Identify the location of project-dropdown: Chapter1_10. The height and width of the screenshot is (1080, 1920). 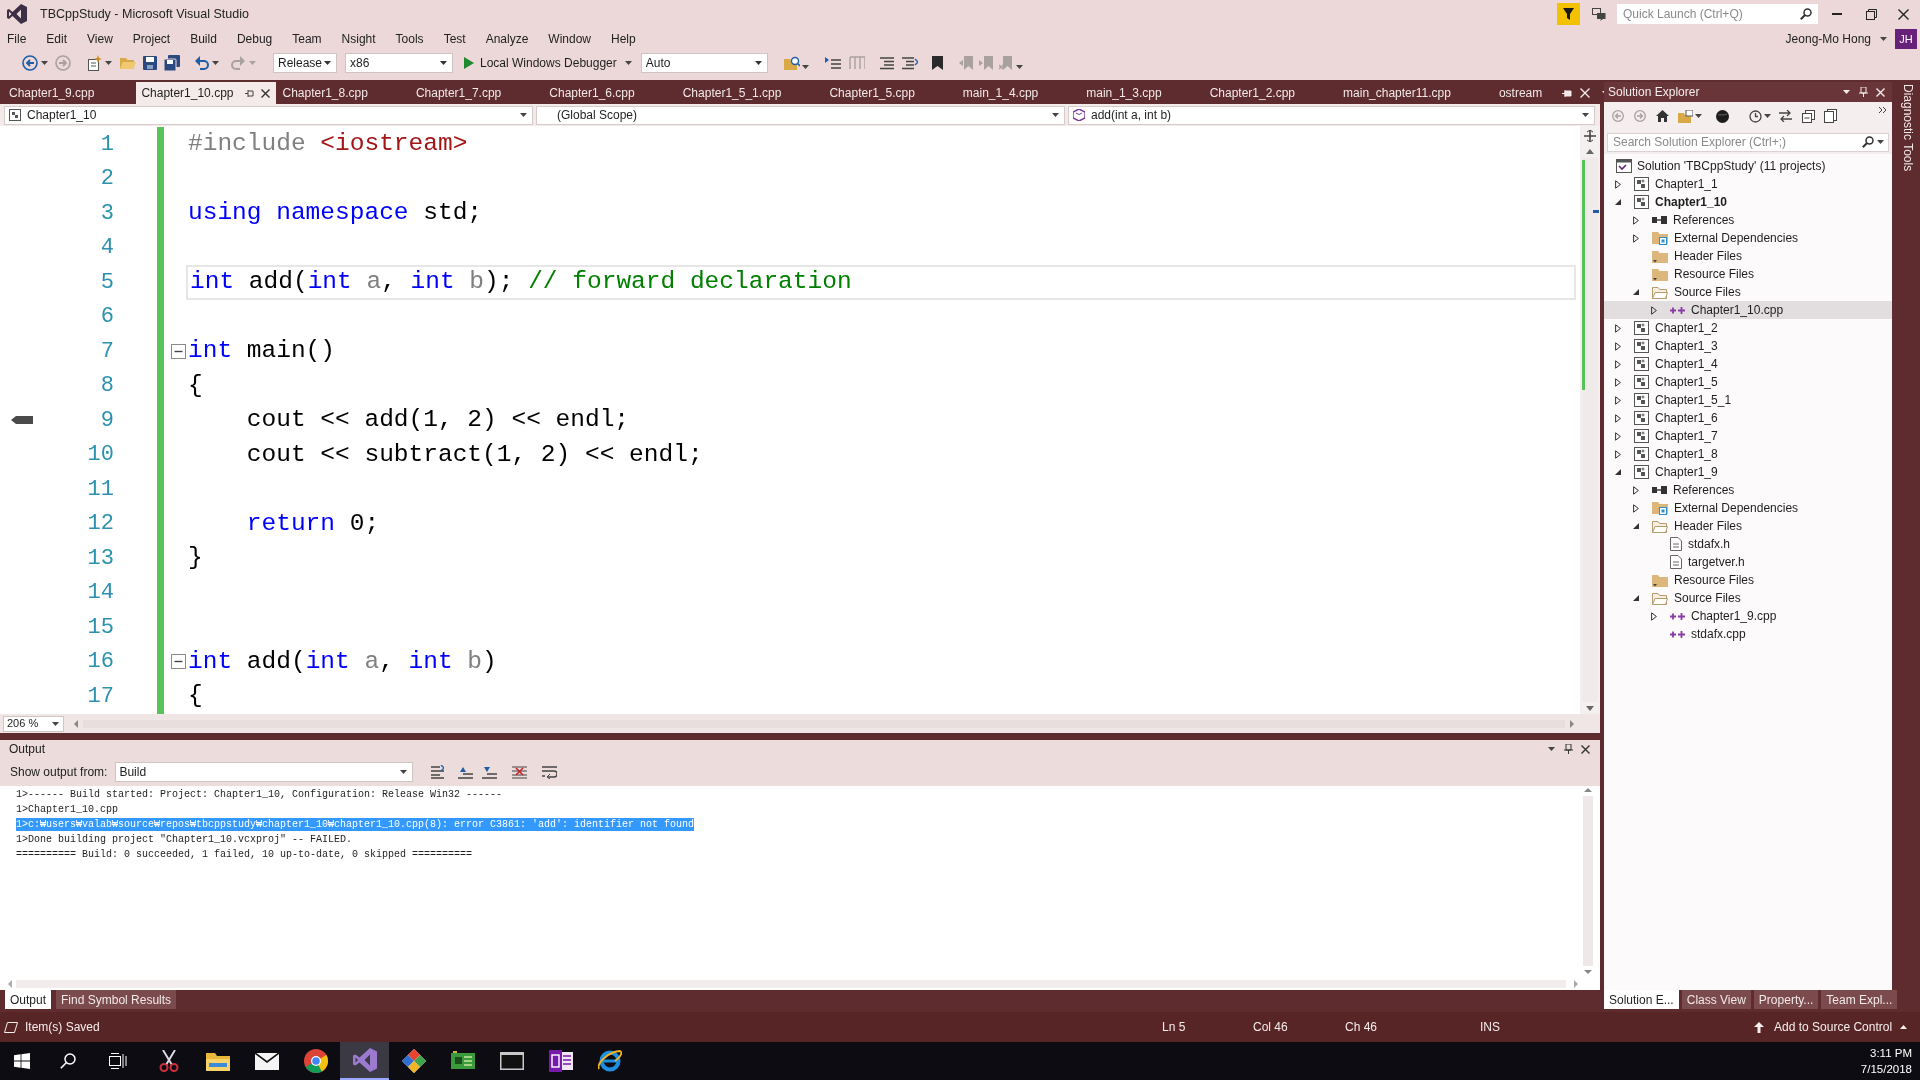
(268, 115).